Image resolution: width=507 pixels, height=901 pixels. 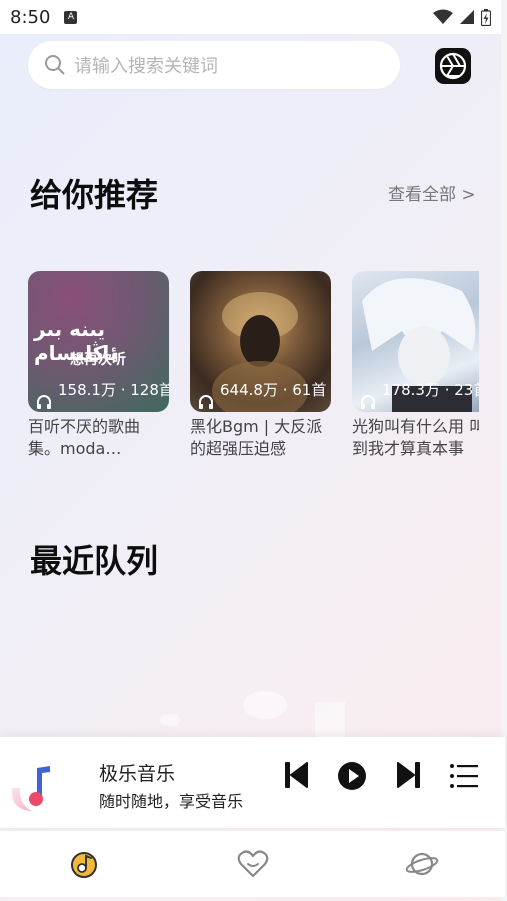 I want to click on skip-next-icon, so click(x=408, y=775).